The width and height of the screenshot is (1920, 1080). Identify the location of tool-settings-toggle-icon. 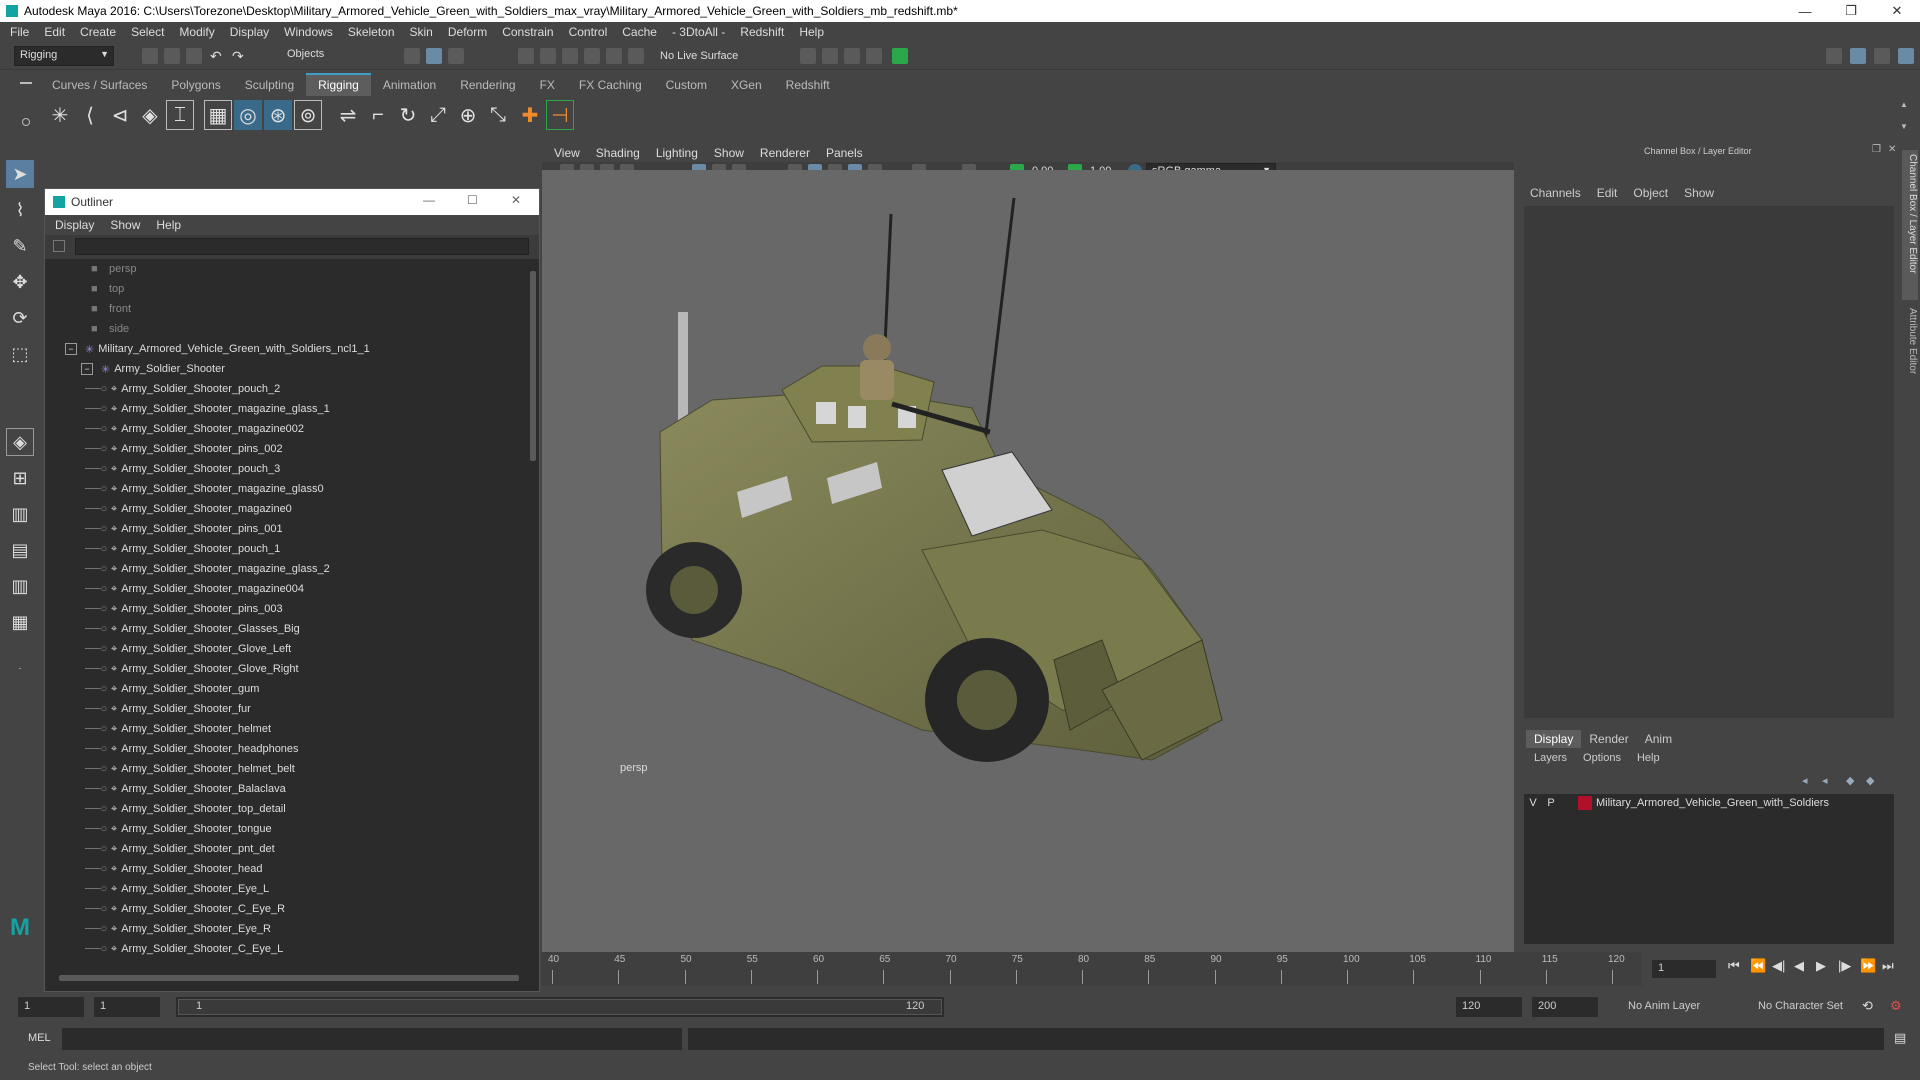
(1882, 56).